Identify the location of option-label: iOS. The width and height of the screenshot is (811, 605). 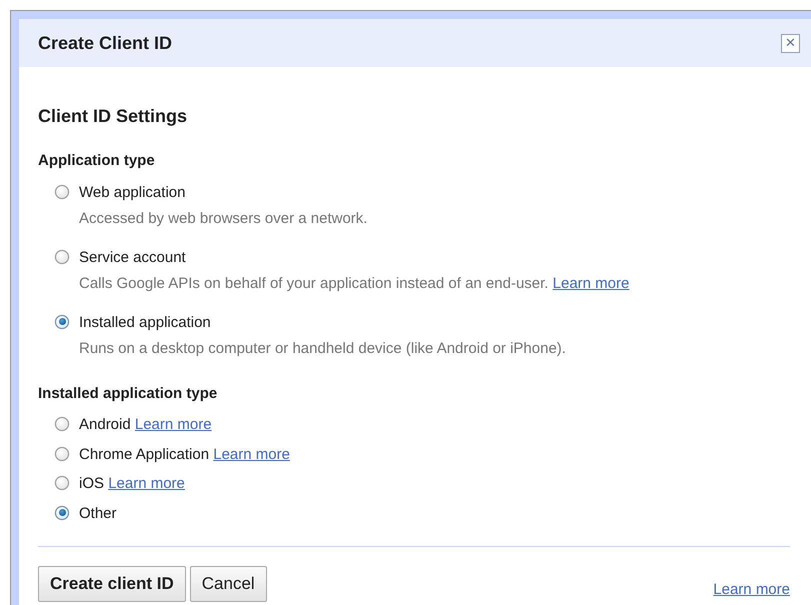
(91, 483).